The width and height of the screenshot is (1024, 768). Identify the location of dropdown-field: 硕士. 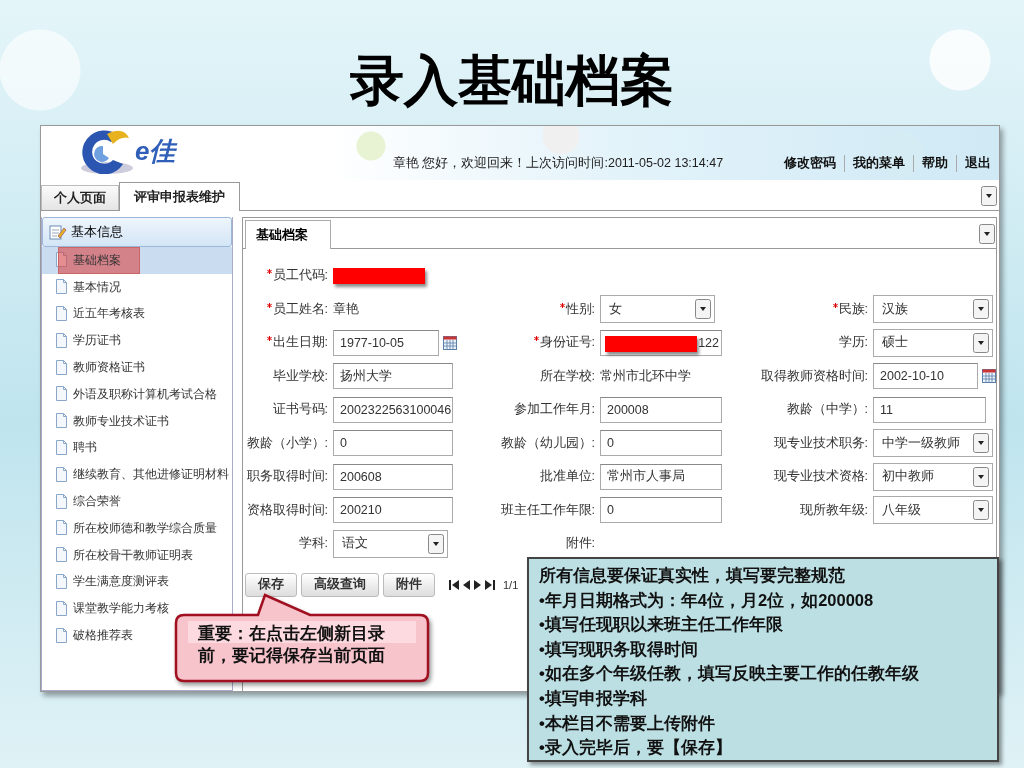
(933, 342).